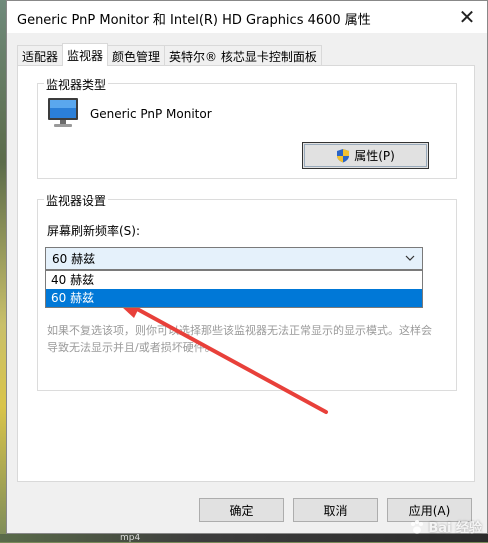  Describe the element at coordinates (417, 526) in the screenshot. I see `paw-icon` at that location.